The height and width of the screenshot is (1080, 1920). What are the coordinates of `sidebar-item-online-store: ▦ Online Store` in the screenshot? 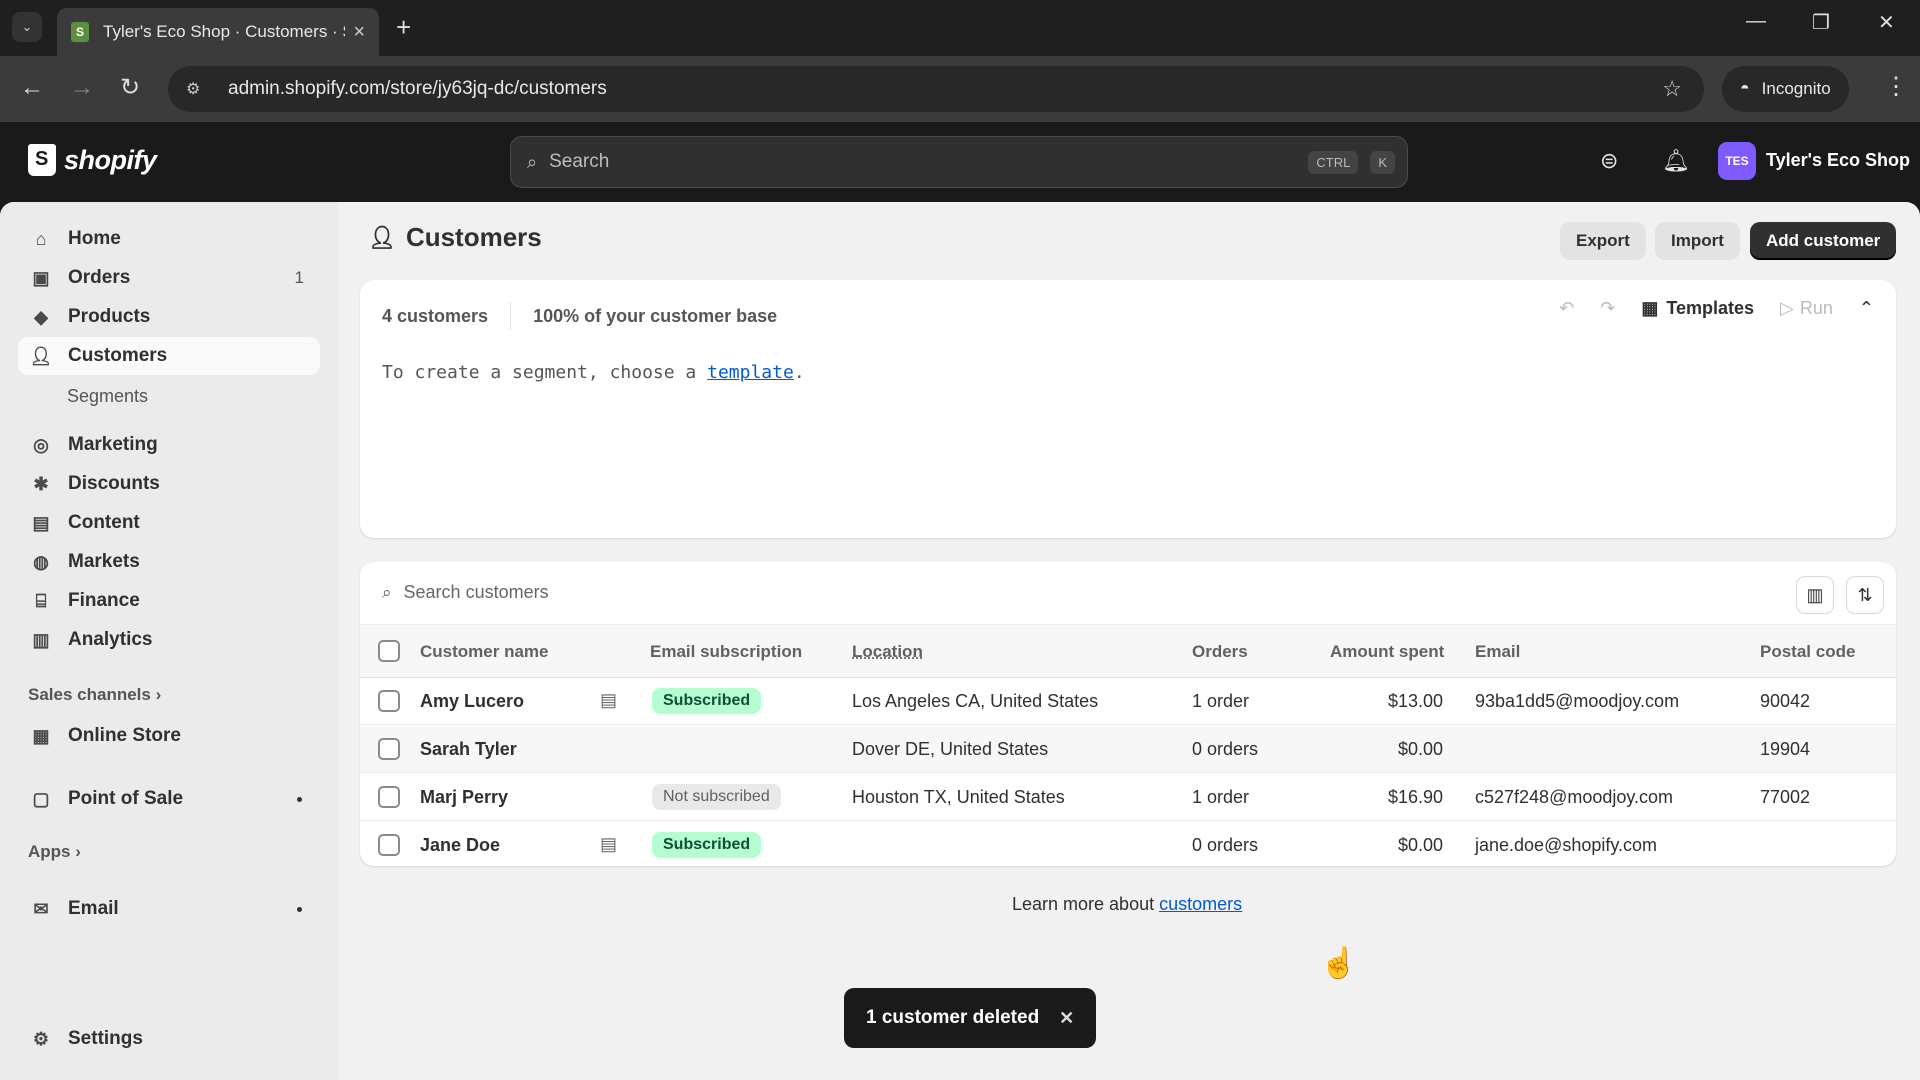 It's located at (169, 736).